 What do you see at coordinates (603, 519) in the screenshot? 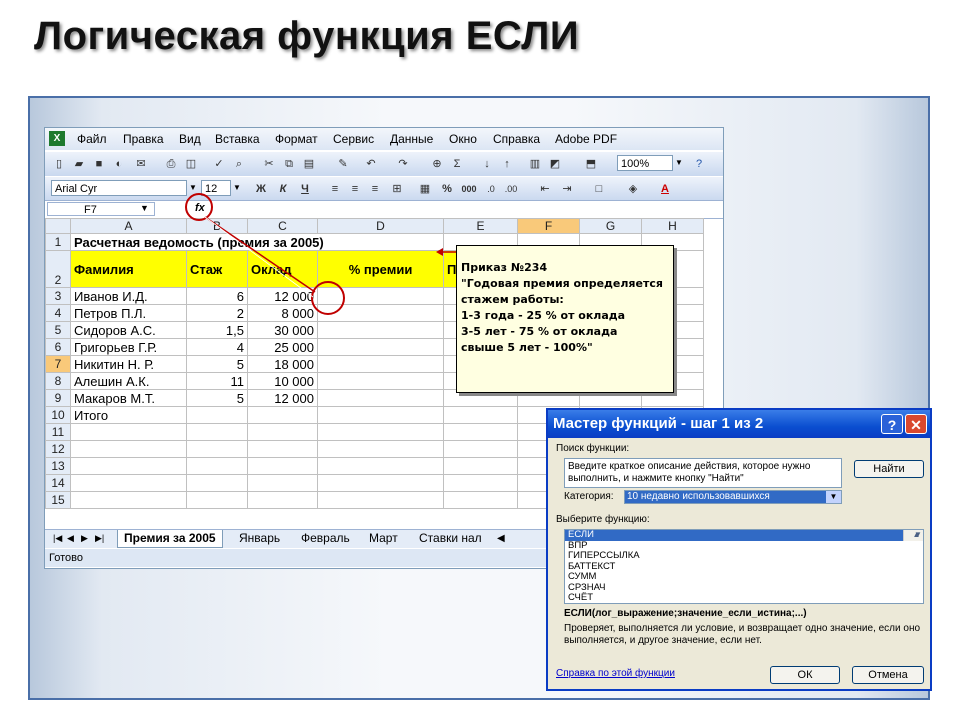
I see `choose-function-label: Выберите функцию:` at bounding box center [603, 519].